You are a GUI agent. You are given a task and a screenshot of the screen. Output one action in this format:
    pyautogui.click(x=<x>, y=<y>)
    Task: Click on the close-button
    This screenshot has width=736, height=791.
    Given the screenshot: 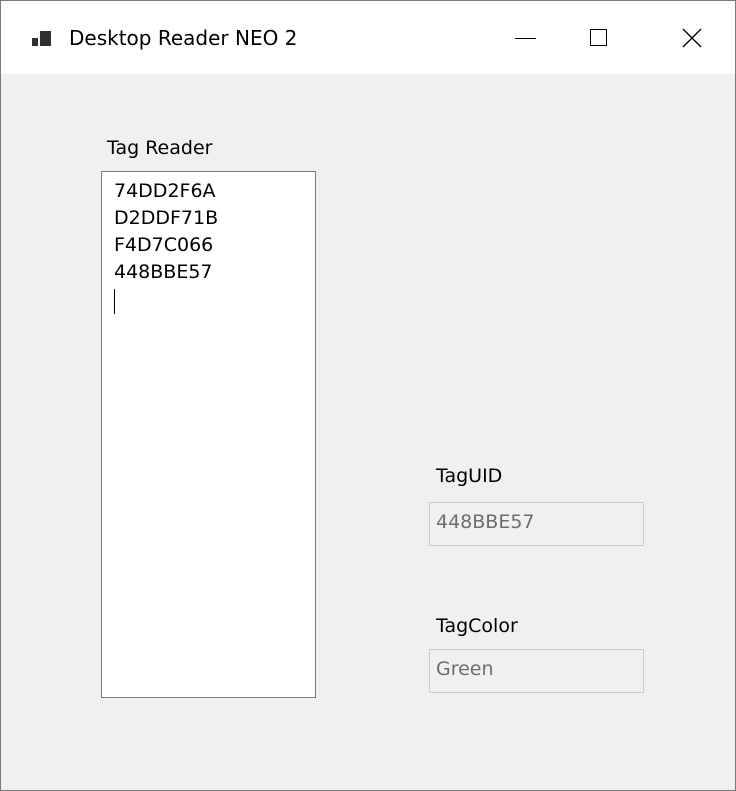 What is the action you would take?
    pyautogui.click(x=690, y=37)
    